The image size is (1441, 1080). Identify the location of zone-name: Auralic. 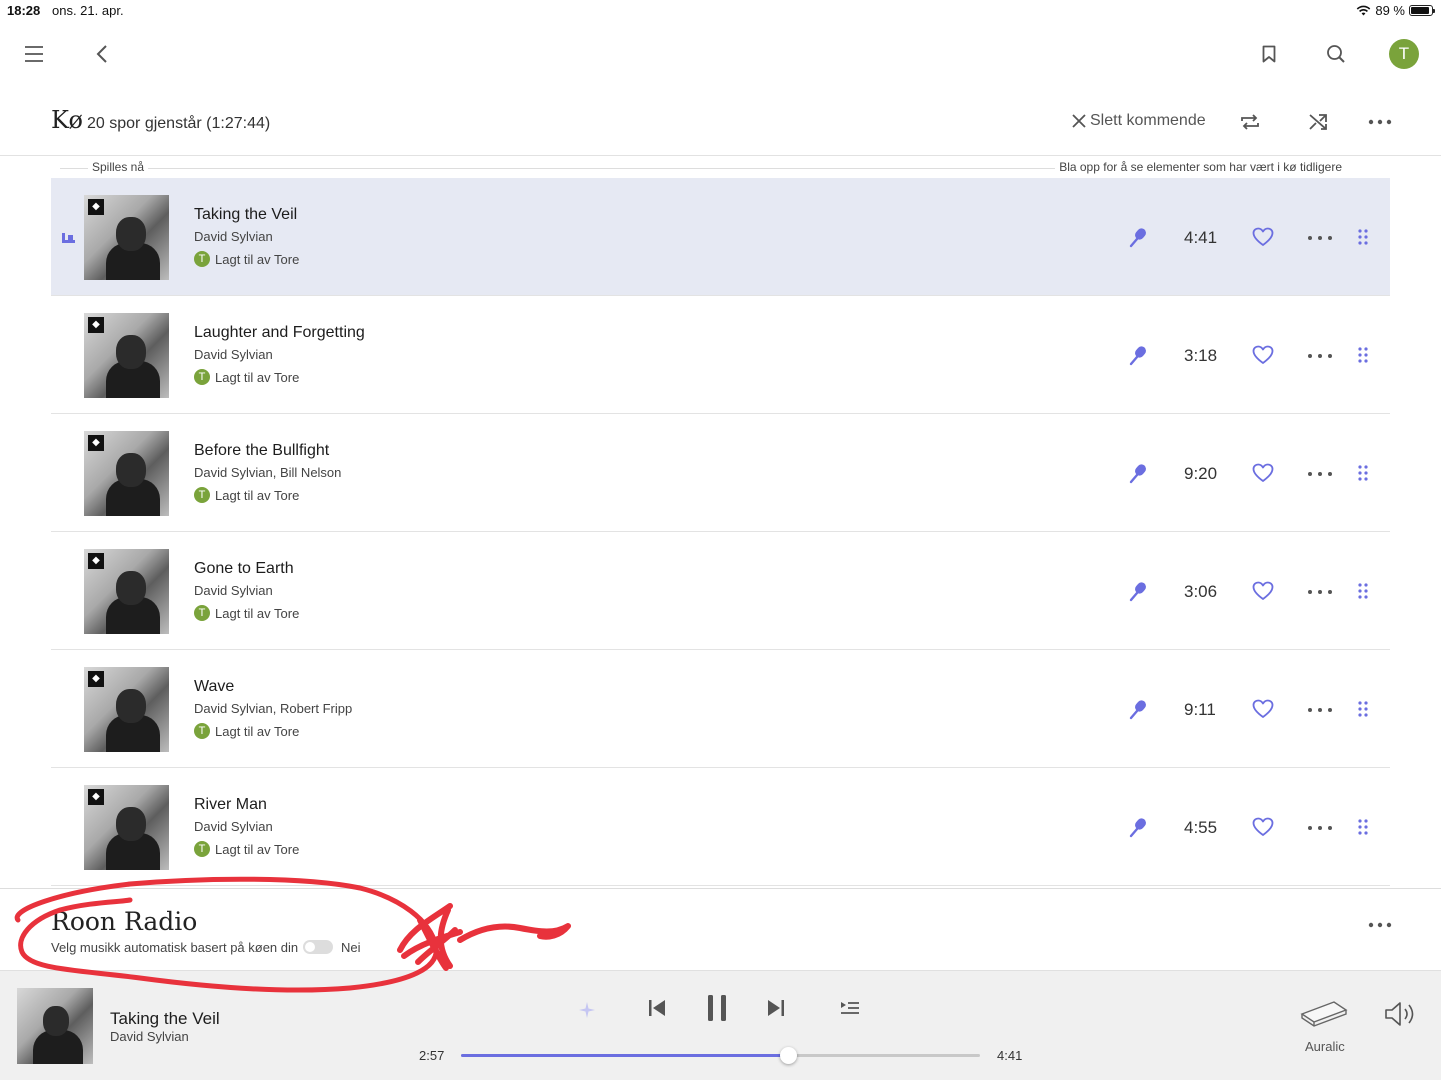
(1325, 1046).